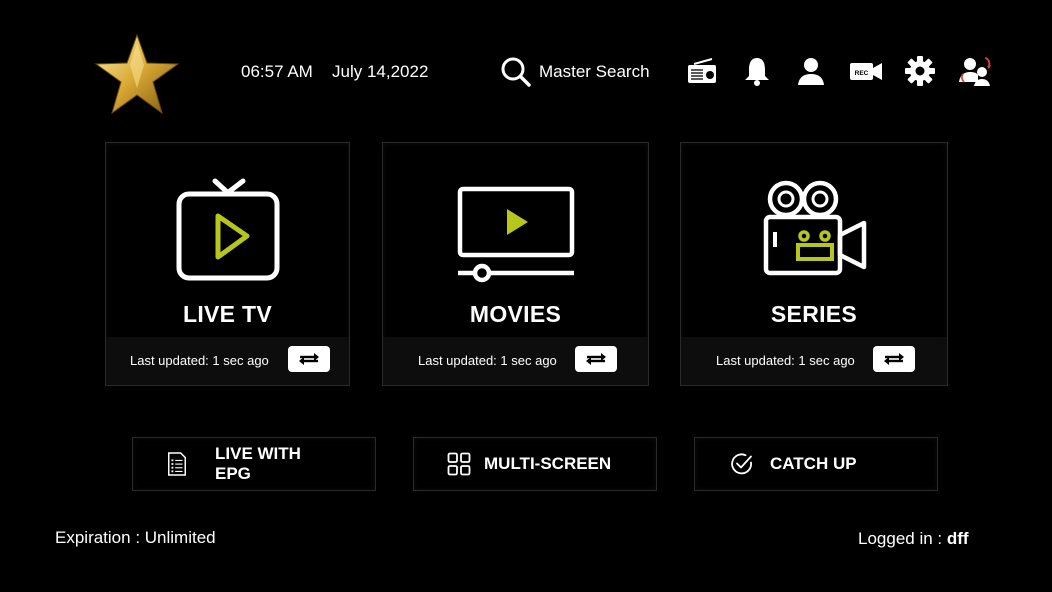  Describe the element at coordinates (862, 73) in the screenshot. I see `rec-text: REC` at that location.